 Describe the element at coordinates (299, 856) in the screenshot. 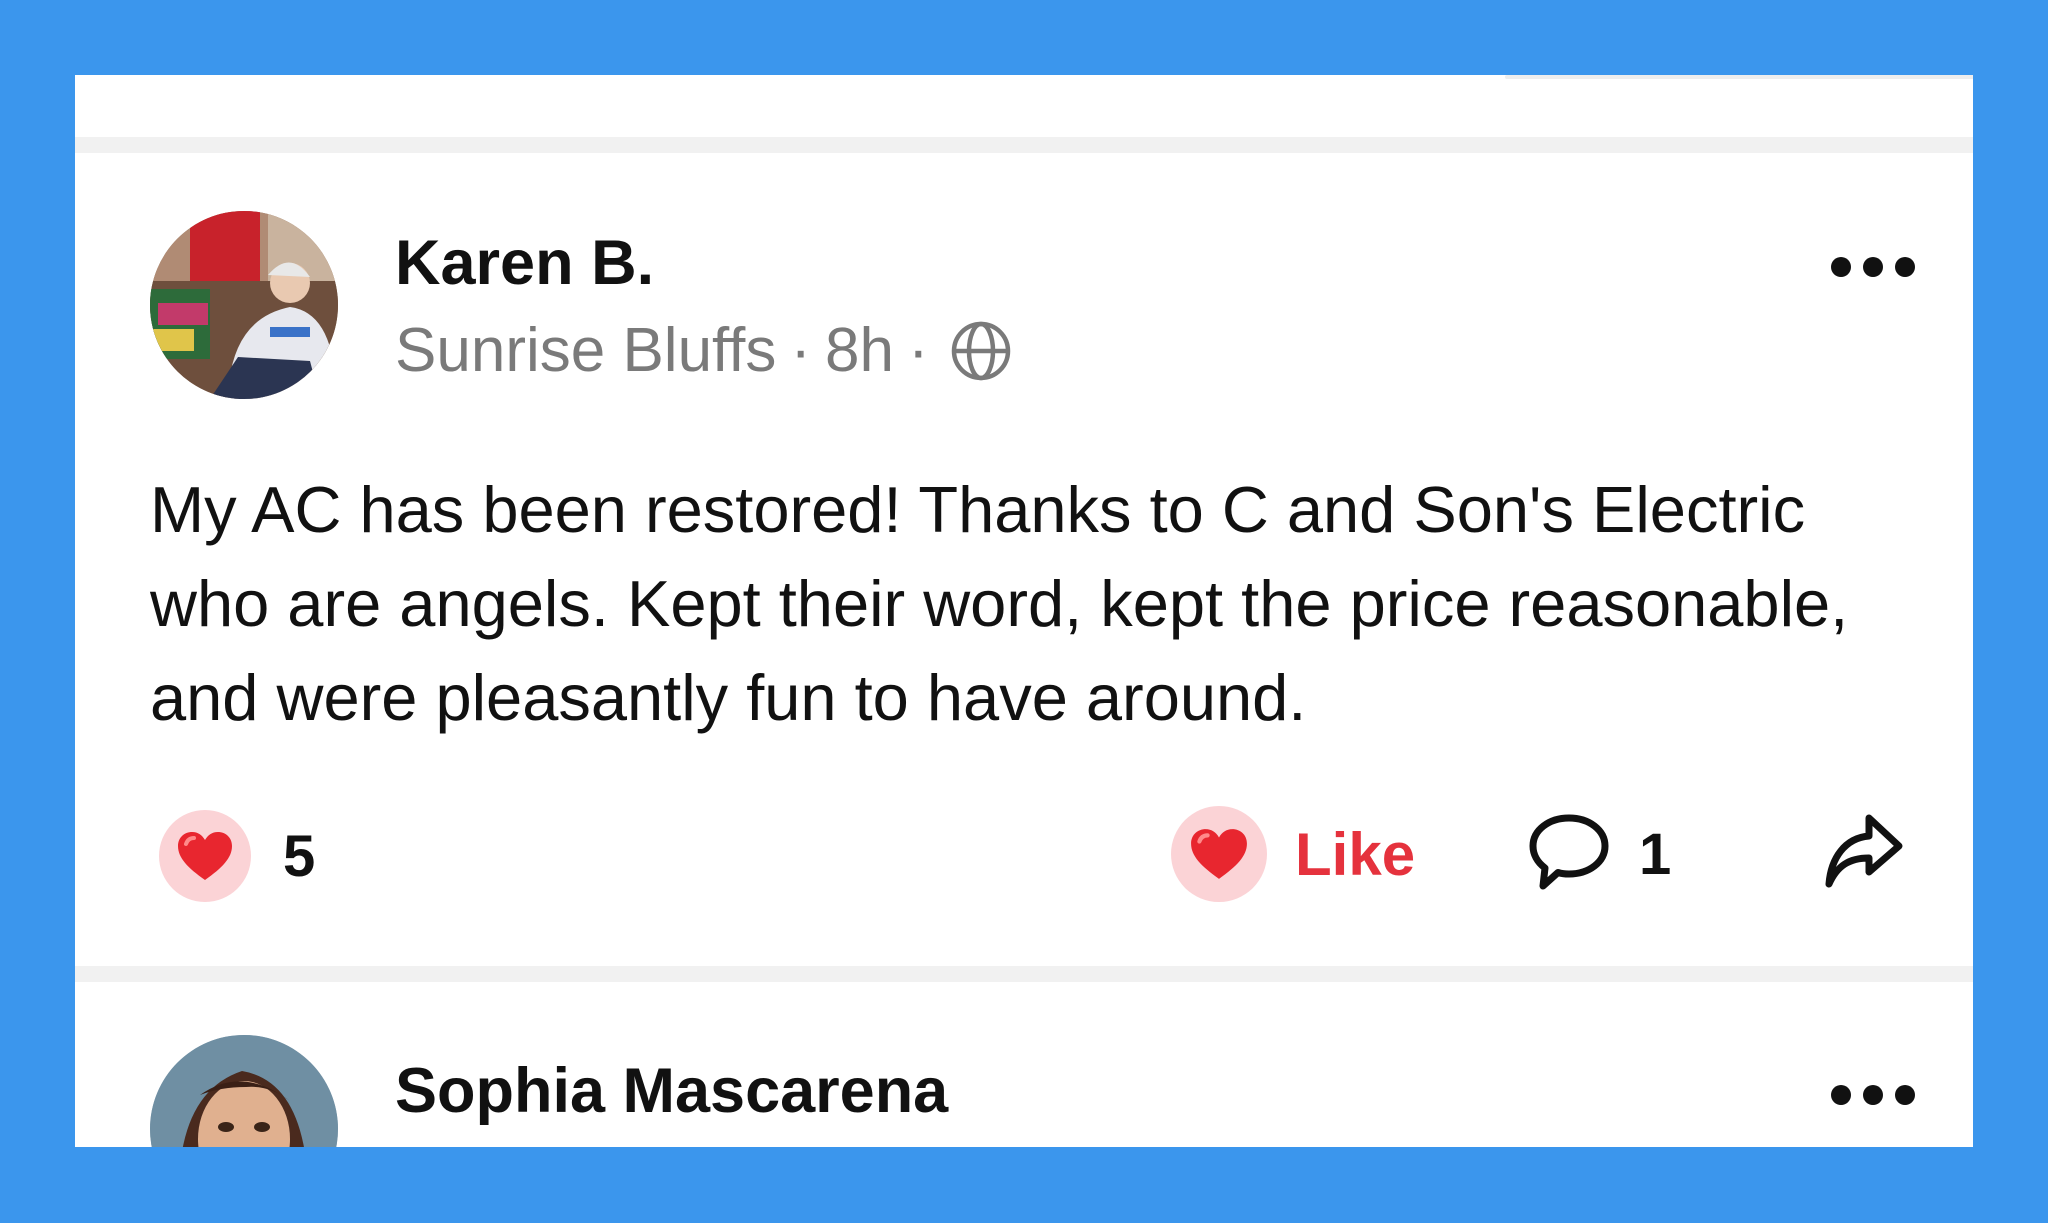

I see `reaction-count: 5` at that location.